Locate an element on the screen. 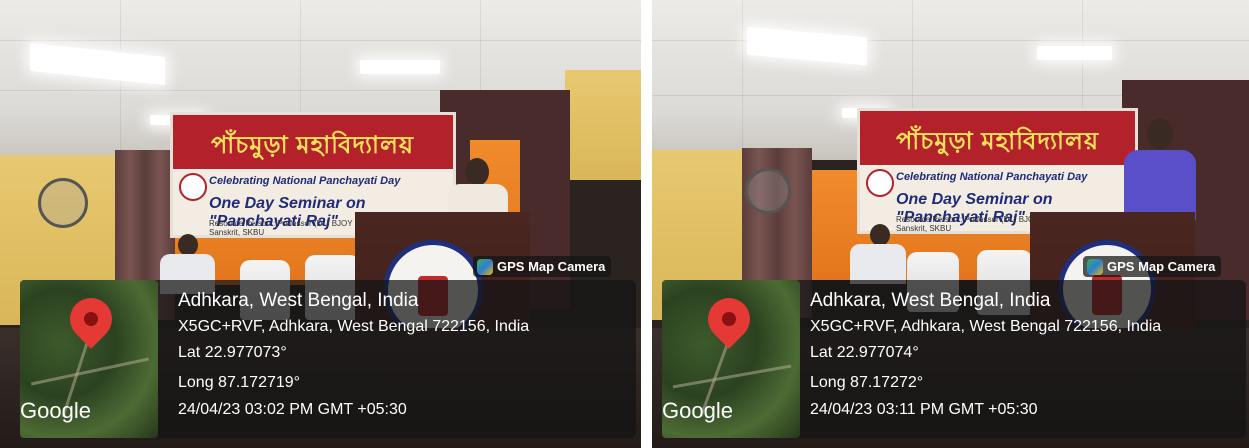 The width and height of the screenshot is (1249, 448). latitude: Lat 22.977073° is located at coordinates (232, 352).